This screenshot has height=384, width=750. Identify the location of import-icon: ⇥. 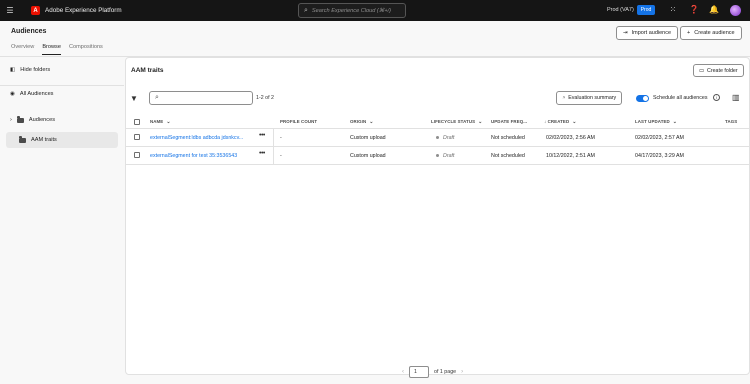
(625, 33).